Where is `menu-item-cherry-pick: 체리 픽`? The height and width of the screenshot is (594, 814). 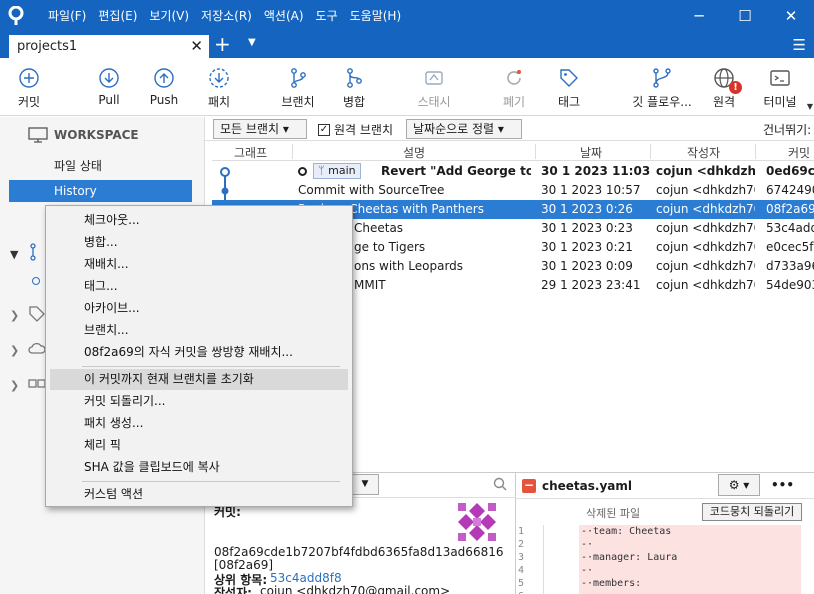
menu-item-cherry-pick: 체리 픽 is located at coordinates (199, 445).